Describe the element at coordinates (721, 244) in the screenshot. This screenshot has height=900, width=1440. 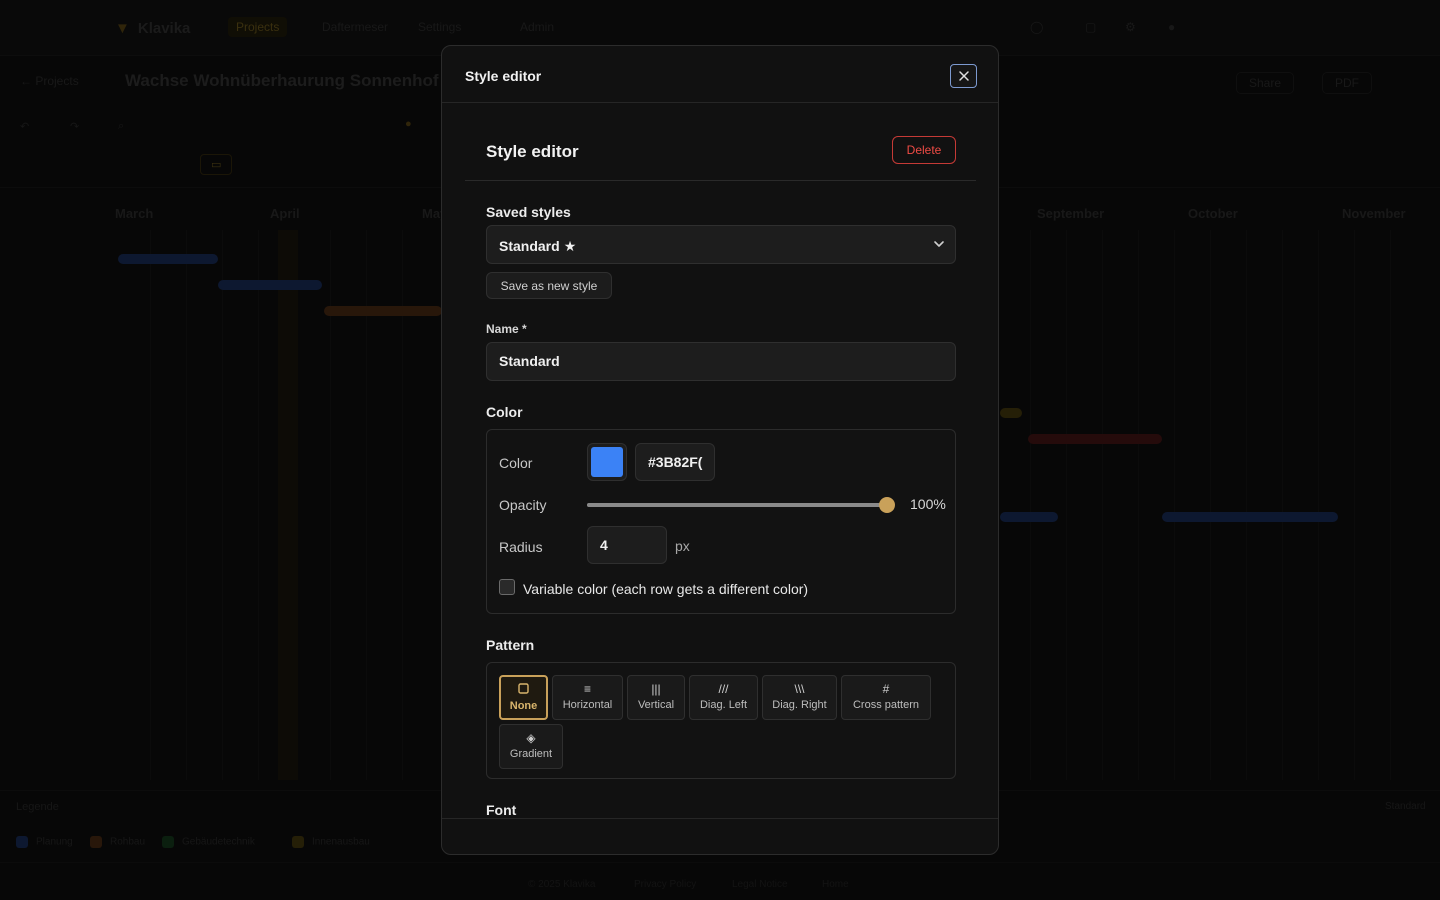
I see `saved-styles-select: Standard ★` at that location.